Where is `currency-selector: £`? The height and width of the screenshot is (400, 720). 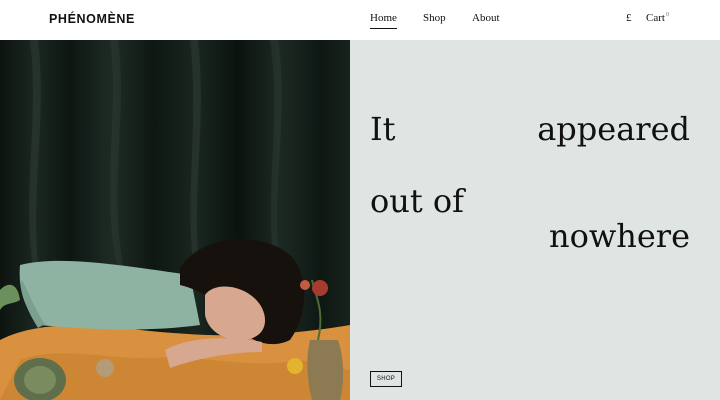 currency-selector: £ is located at coordinates (629, 18).